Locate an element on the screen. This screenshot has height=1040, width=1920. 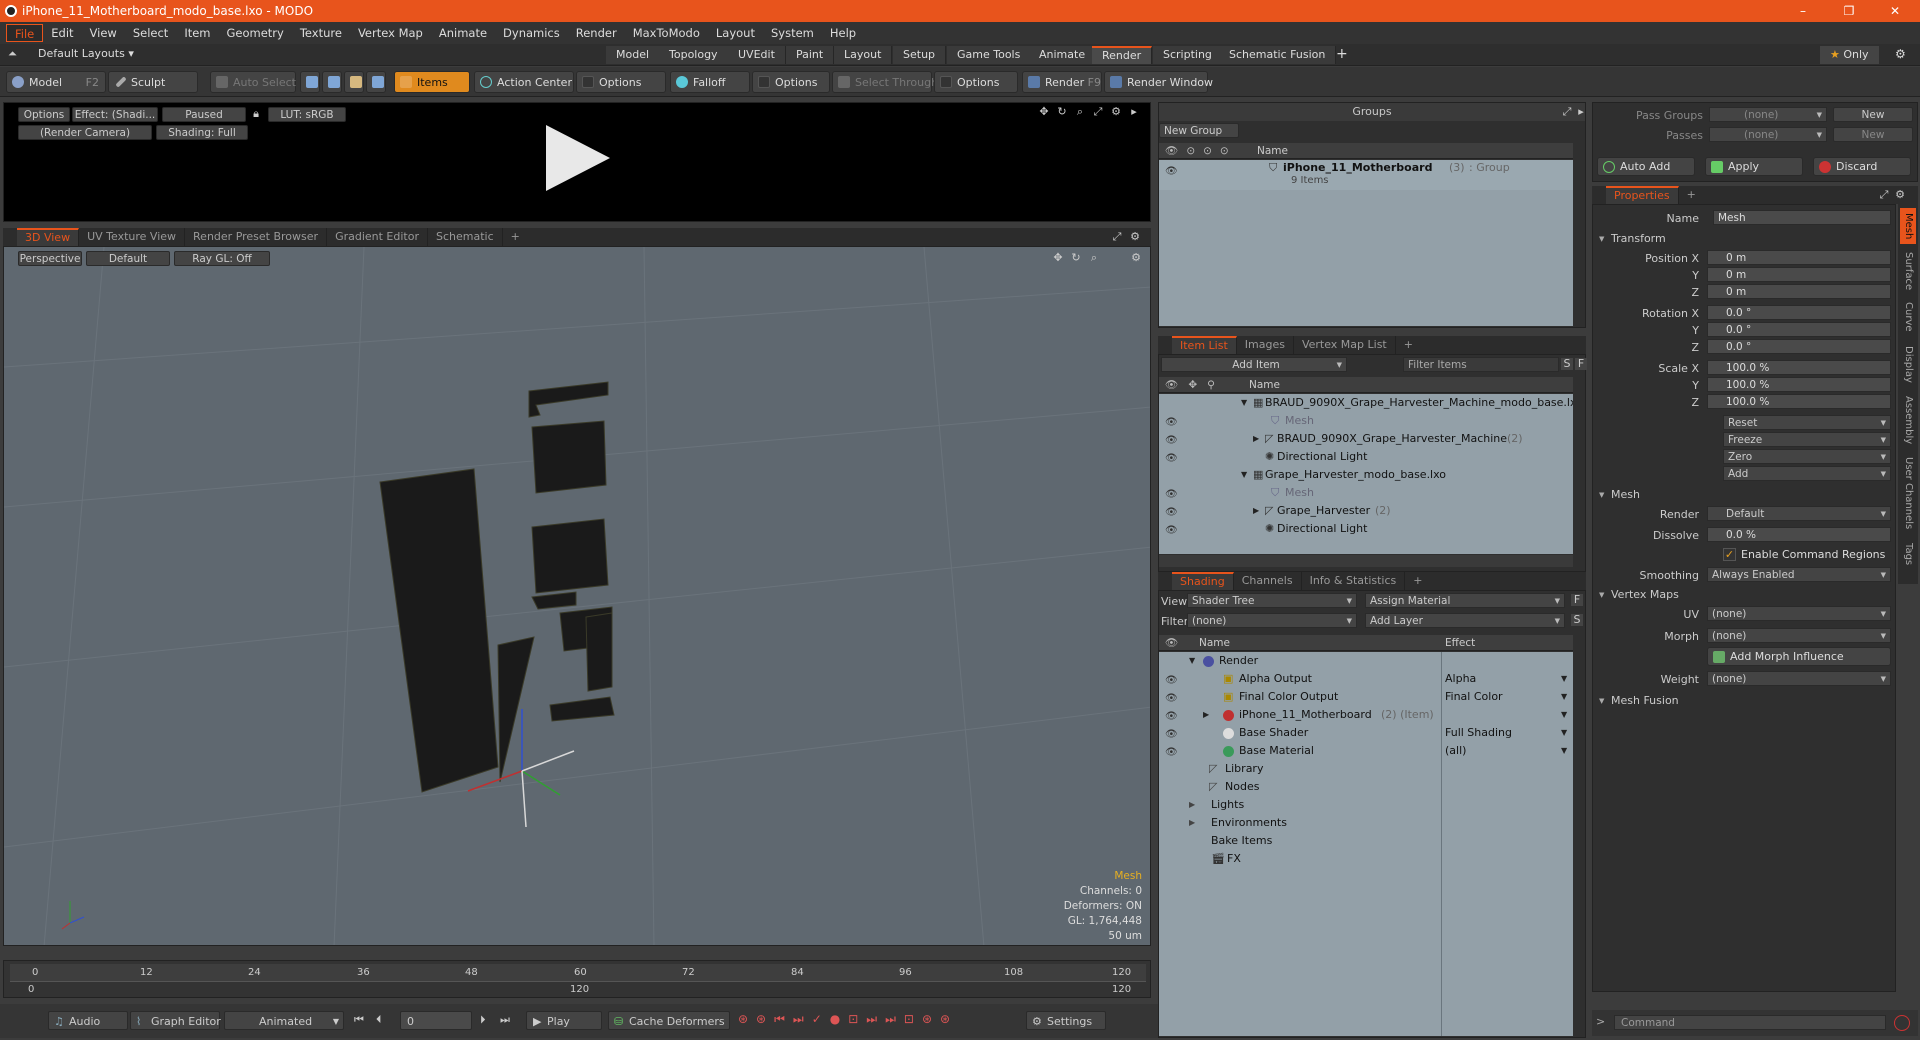
preview-options-button: Options is located at coordinates (44, 114).